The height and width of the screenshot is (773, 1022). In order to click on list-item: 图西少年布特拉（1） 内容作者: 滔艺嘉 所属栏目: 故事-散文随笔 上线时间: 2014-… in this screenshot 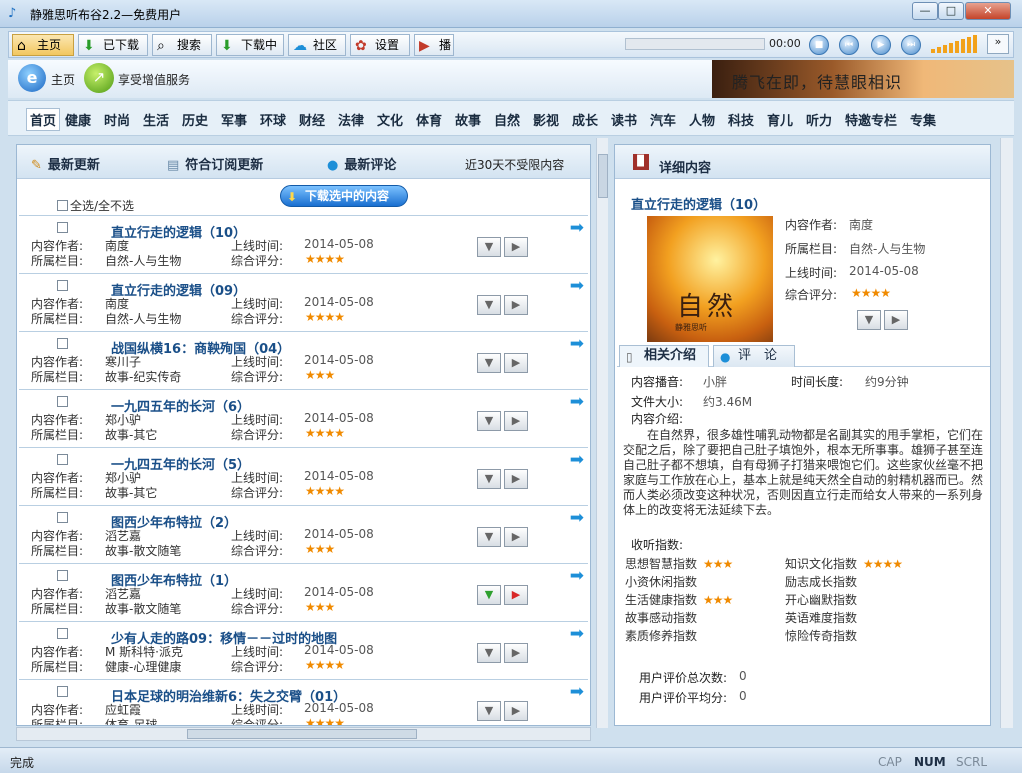, I will do `click(303, 591)`.